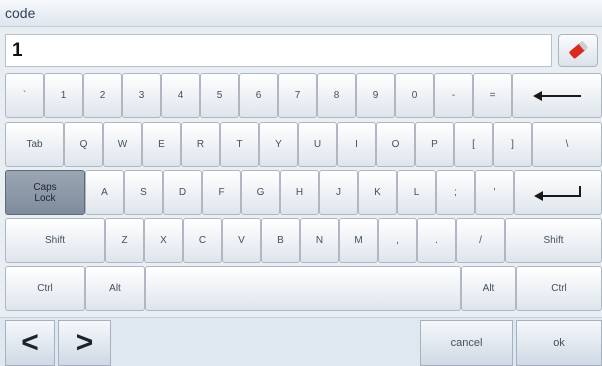 This screenshot has width=602, height=366. What do you see at coordinates (414, 95) in the screenshot?
I see `key-0: 0` at bounding box center [414, 95].